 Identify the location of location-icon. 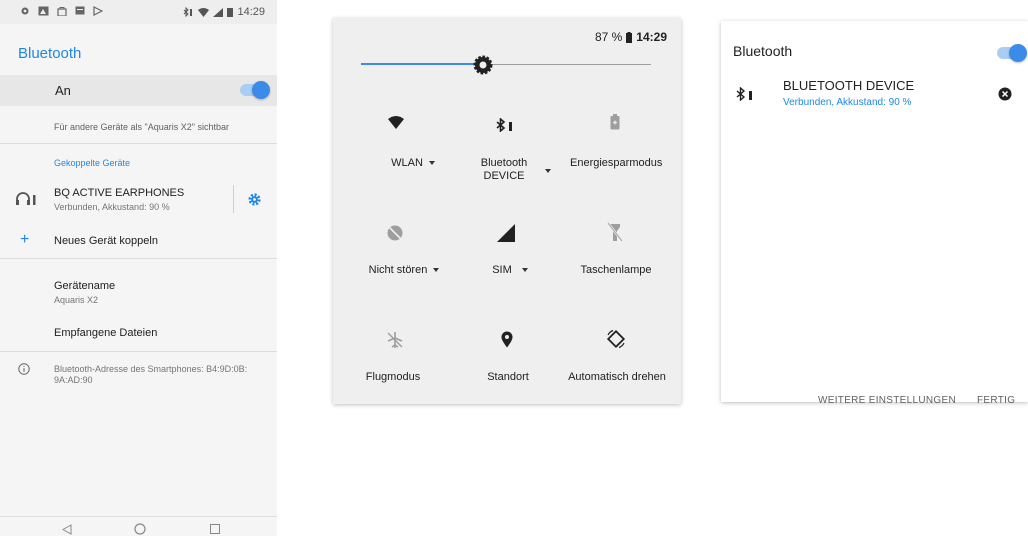
(507, 339).